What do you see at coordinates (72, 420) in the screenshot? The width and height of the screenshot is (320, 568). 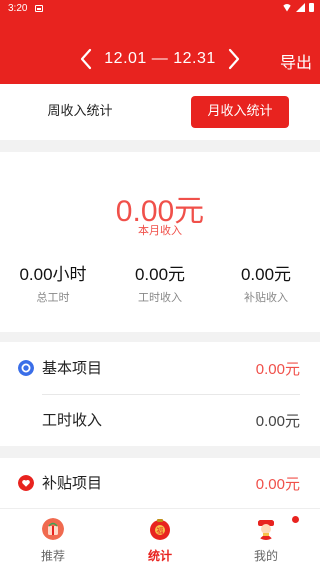 I see `basic-item-label: 工时收入` at bounding box center [72, 420].